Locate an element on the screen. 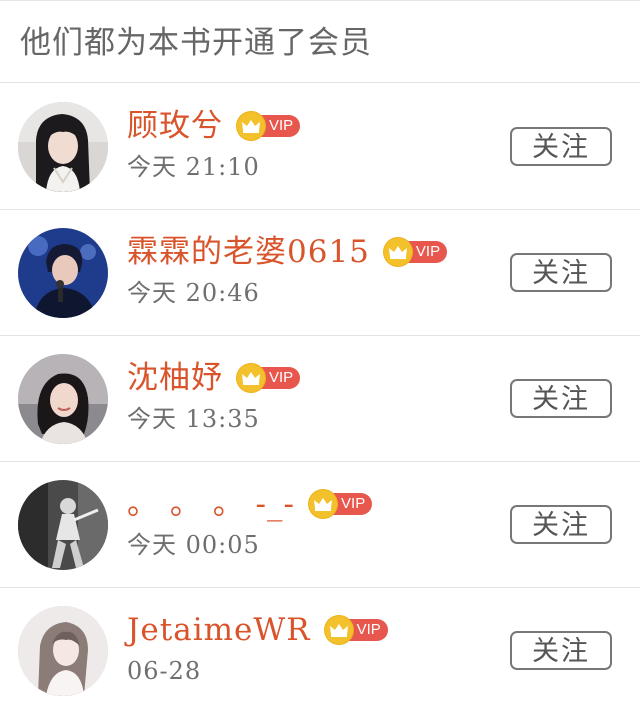 The width and height of the screenshot is (640, 714). member-time: 今天 13:35 is located at coordinates (193, 419).